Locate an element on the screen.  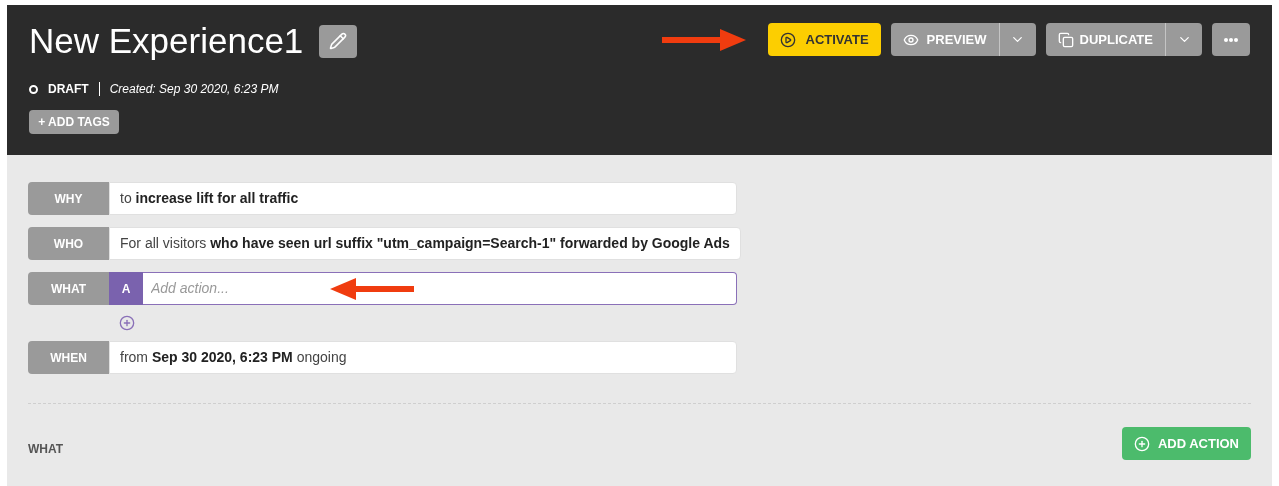
preview-dropdown-button is located at coordinates (1017, 39).